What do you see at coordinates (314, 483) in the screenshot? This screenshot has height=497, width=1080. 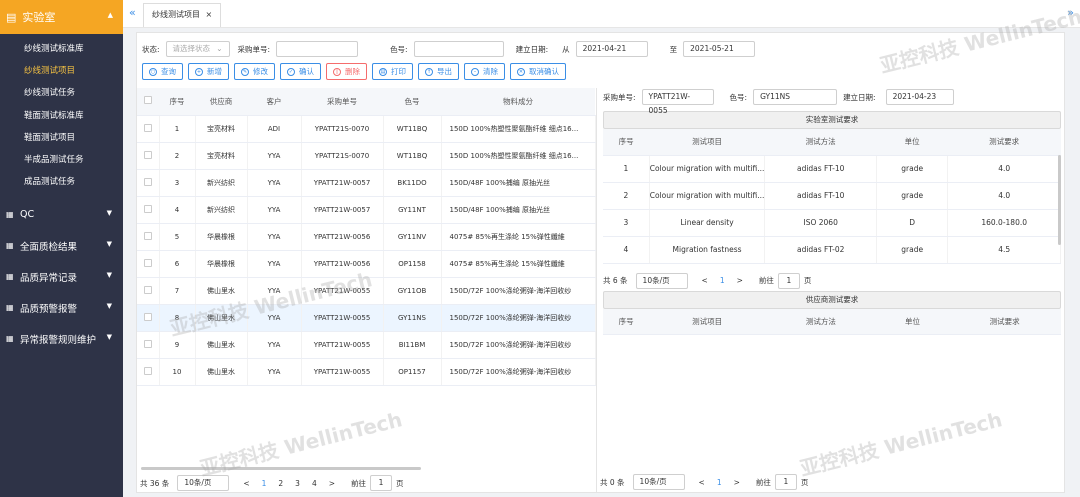 I see `page-number: 4` at bounding box center [314, 483].